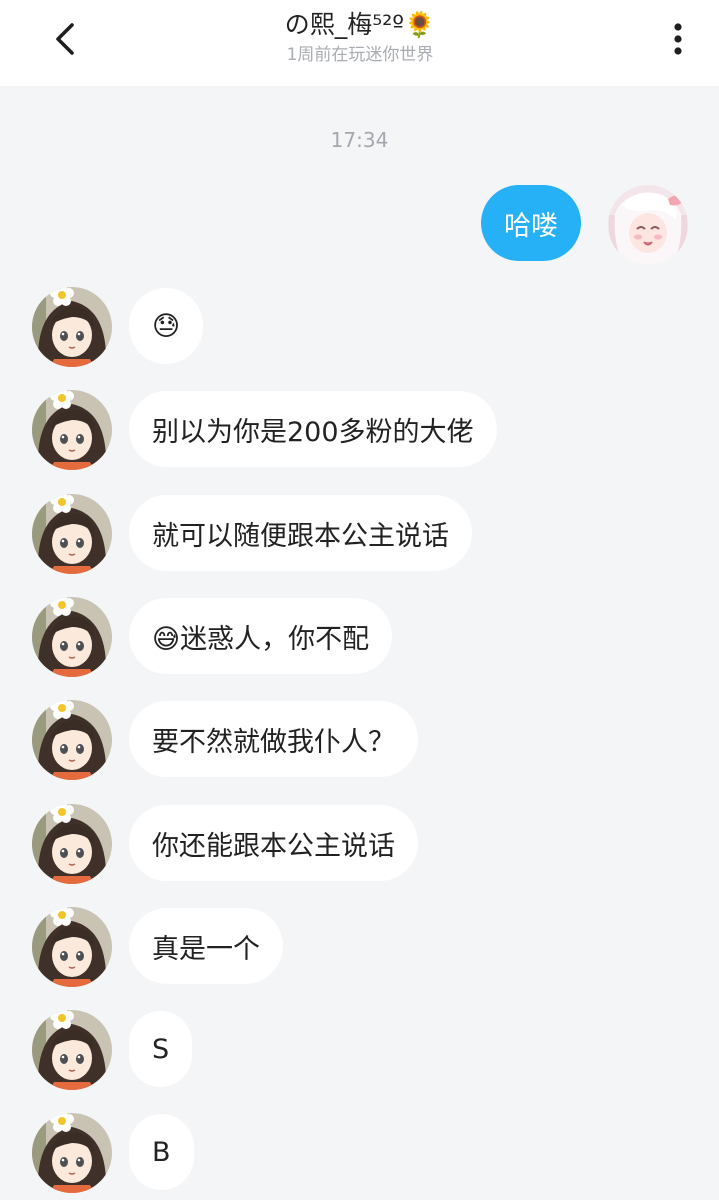  Describe the element at coordinates (360, 24) in the screenshot. I see `contact-name: の熙_梅⁵²º🌻` at that location.